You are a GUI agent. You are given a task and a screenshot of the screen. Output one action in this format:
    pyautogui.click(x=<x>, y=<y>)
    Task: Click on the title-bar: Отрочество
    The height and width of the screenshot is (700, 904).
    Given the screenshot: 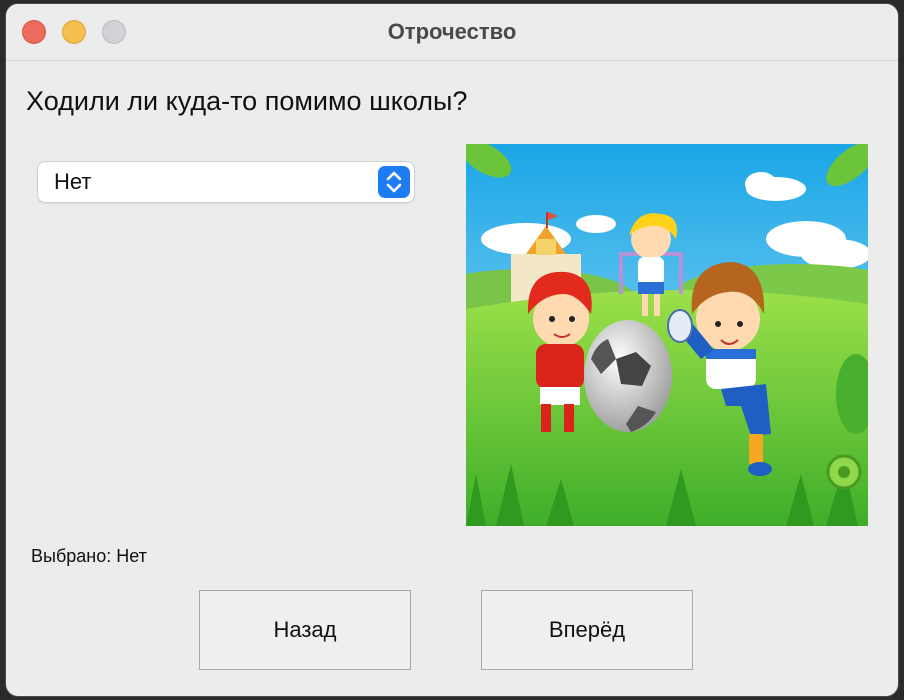 What is the action you would take?
    pyautogui.click(x=452, y=32)
    